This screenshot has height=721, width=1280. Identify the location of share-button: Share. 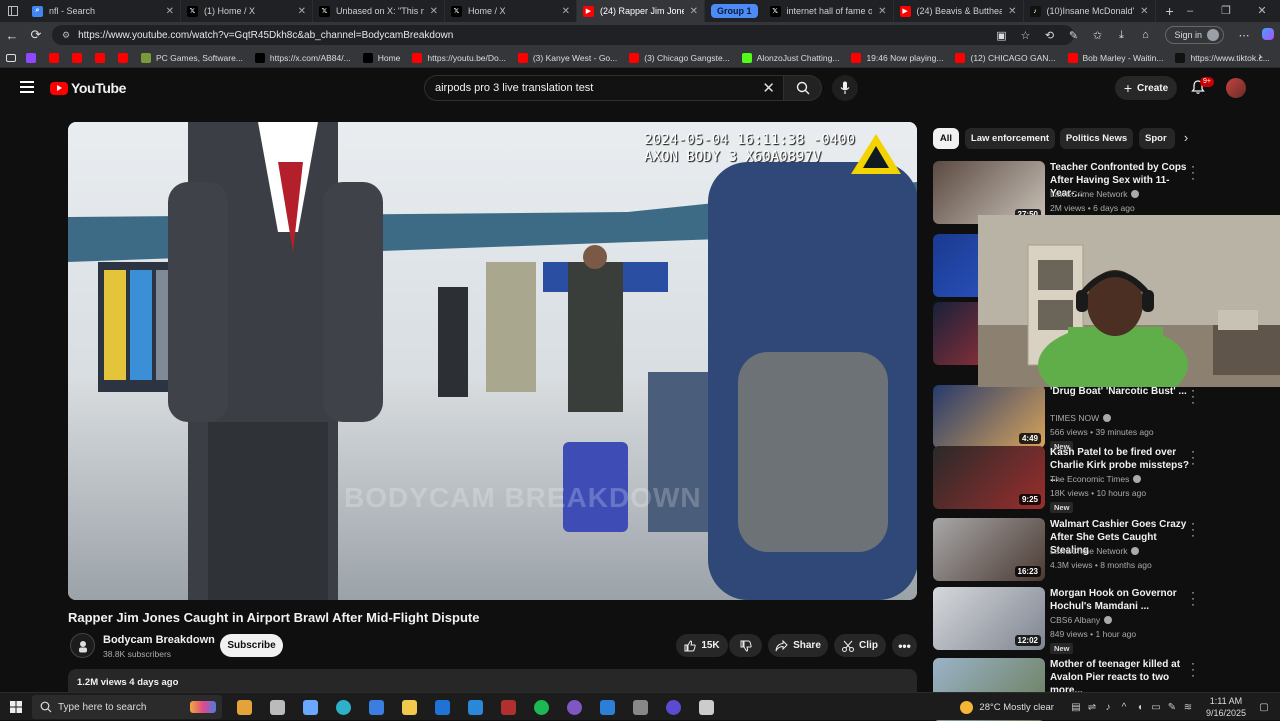
(798, 645).